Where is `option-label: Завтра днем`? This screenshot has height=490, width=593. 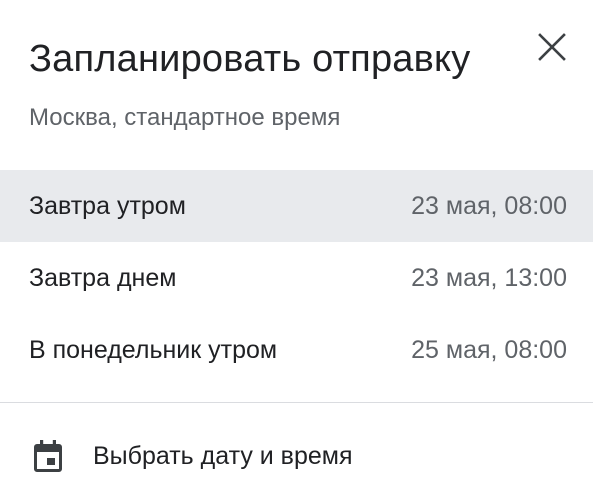 option-label: Завтра днем is located at coordinates (103, 277).